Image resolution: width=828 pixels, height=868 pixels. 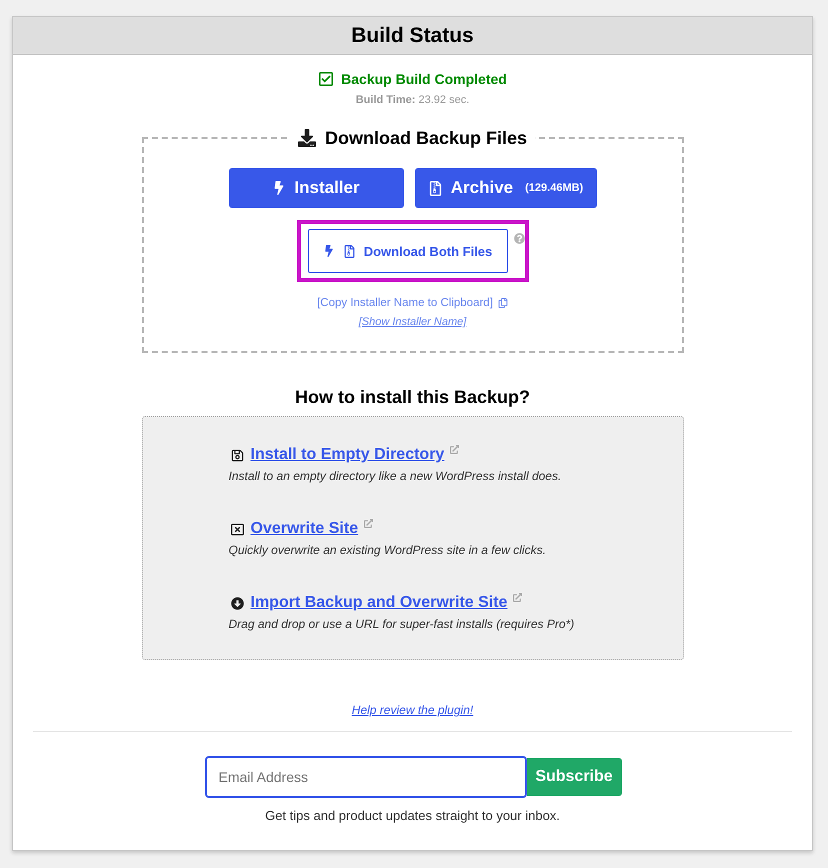 What do you see at coordinates (347, 455) in the screenshot?
I see `method-link: Install to Empty Directory` at bounding box center [347, 455].